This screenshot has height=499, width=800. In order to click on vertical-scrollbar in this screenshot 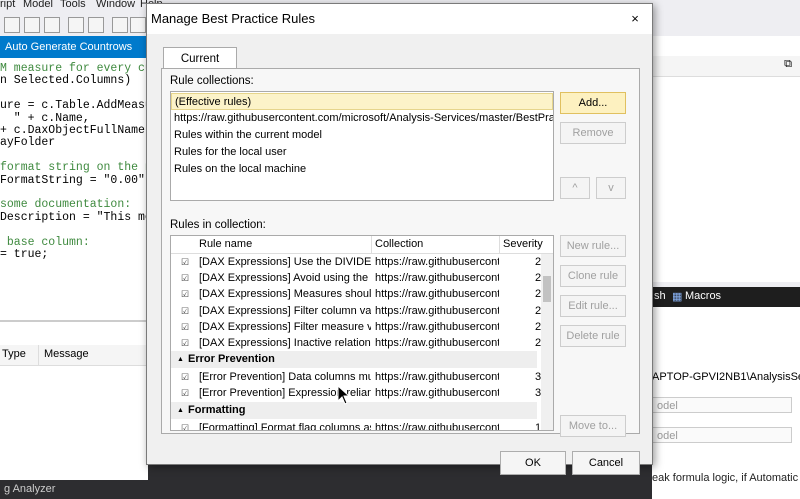, I will do `click(547, 342)`.